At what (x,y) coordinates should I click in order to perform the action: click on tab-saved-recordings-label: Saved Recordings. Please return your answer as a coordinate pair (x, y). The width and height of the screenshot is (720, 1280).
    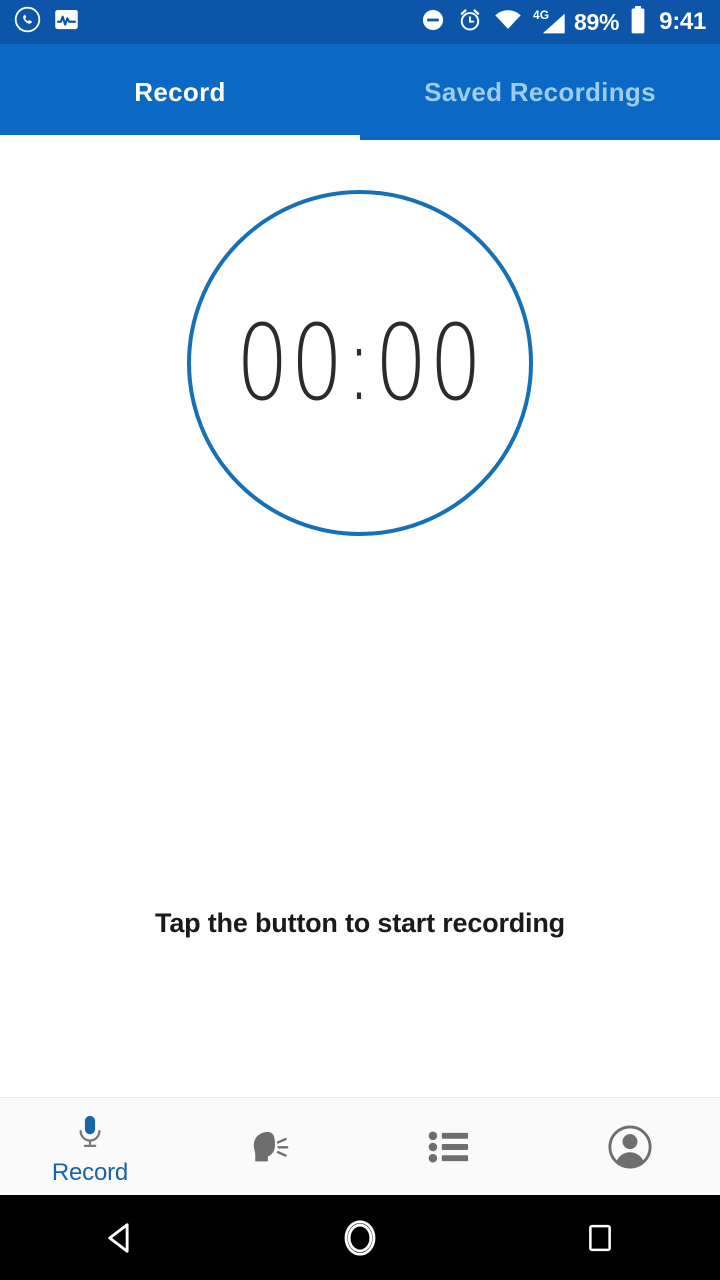
    Looking at the image, I should click on (540, 91).